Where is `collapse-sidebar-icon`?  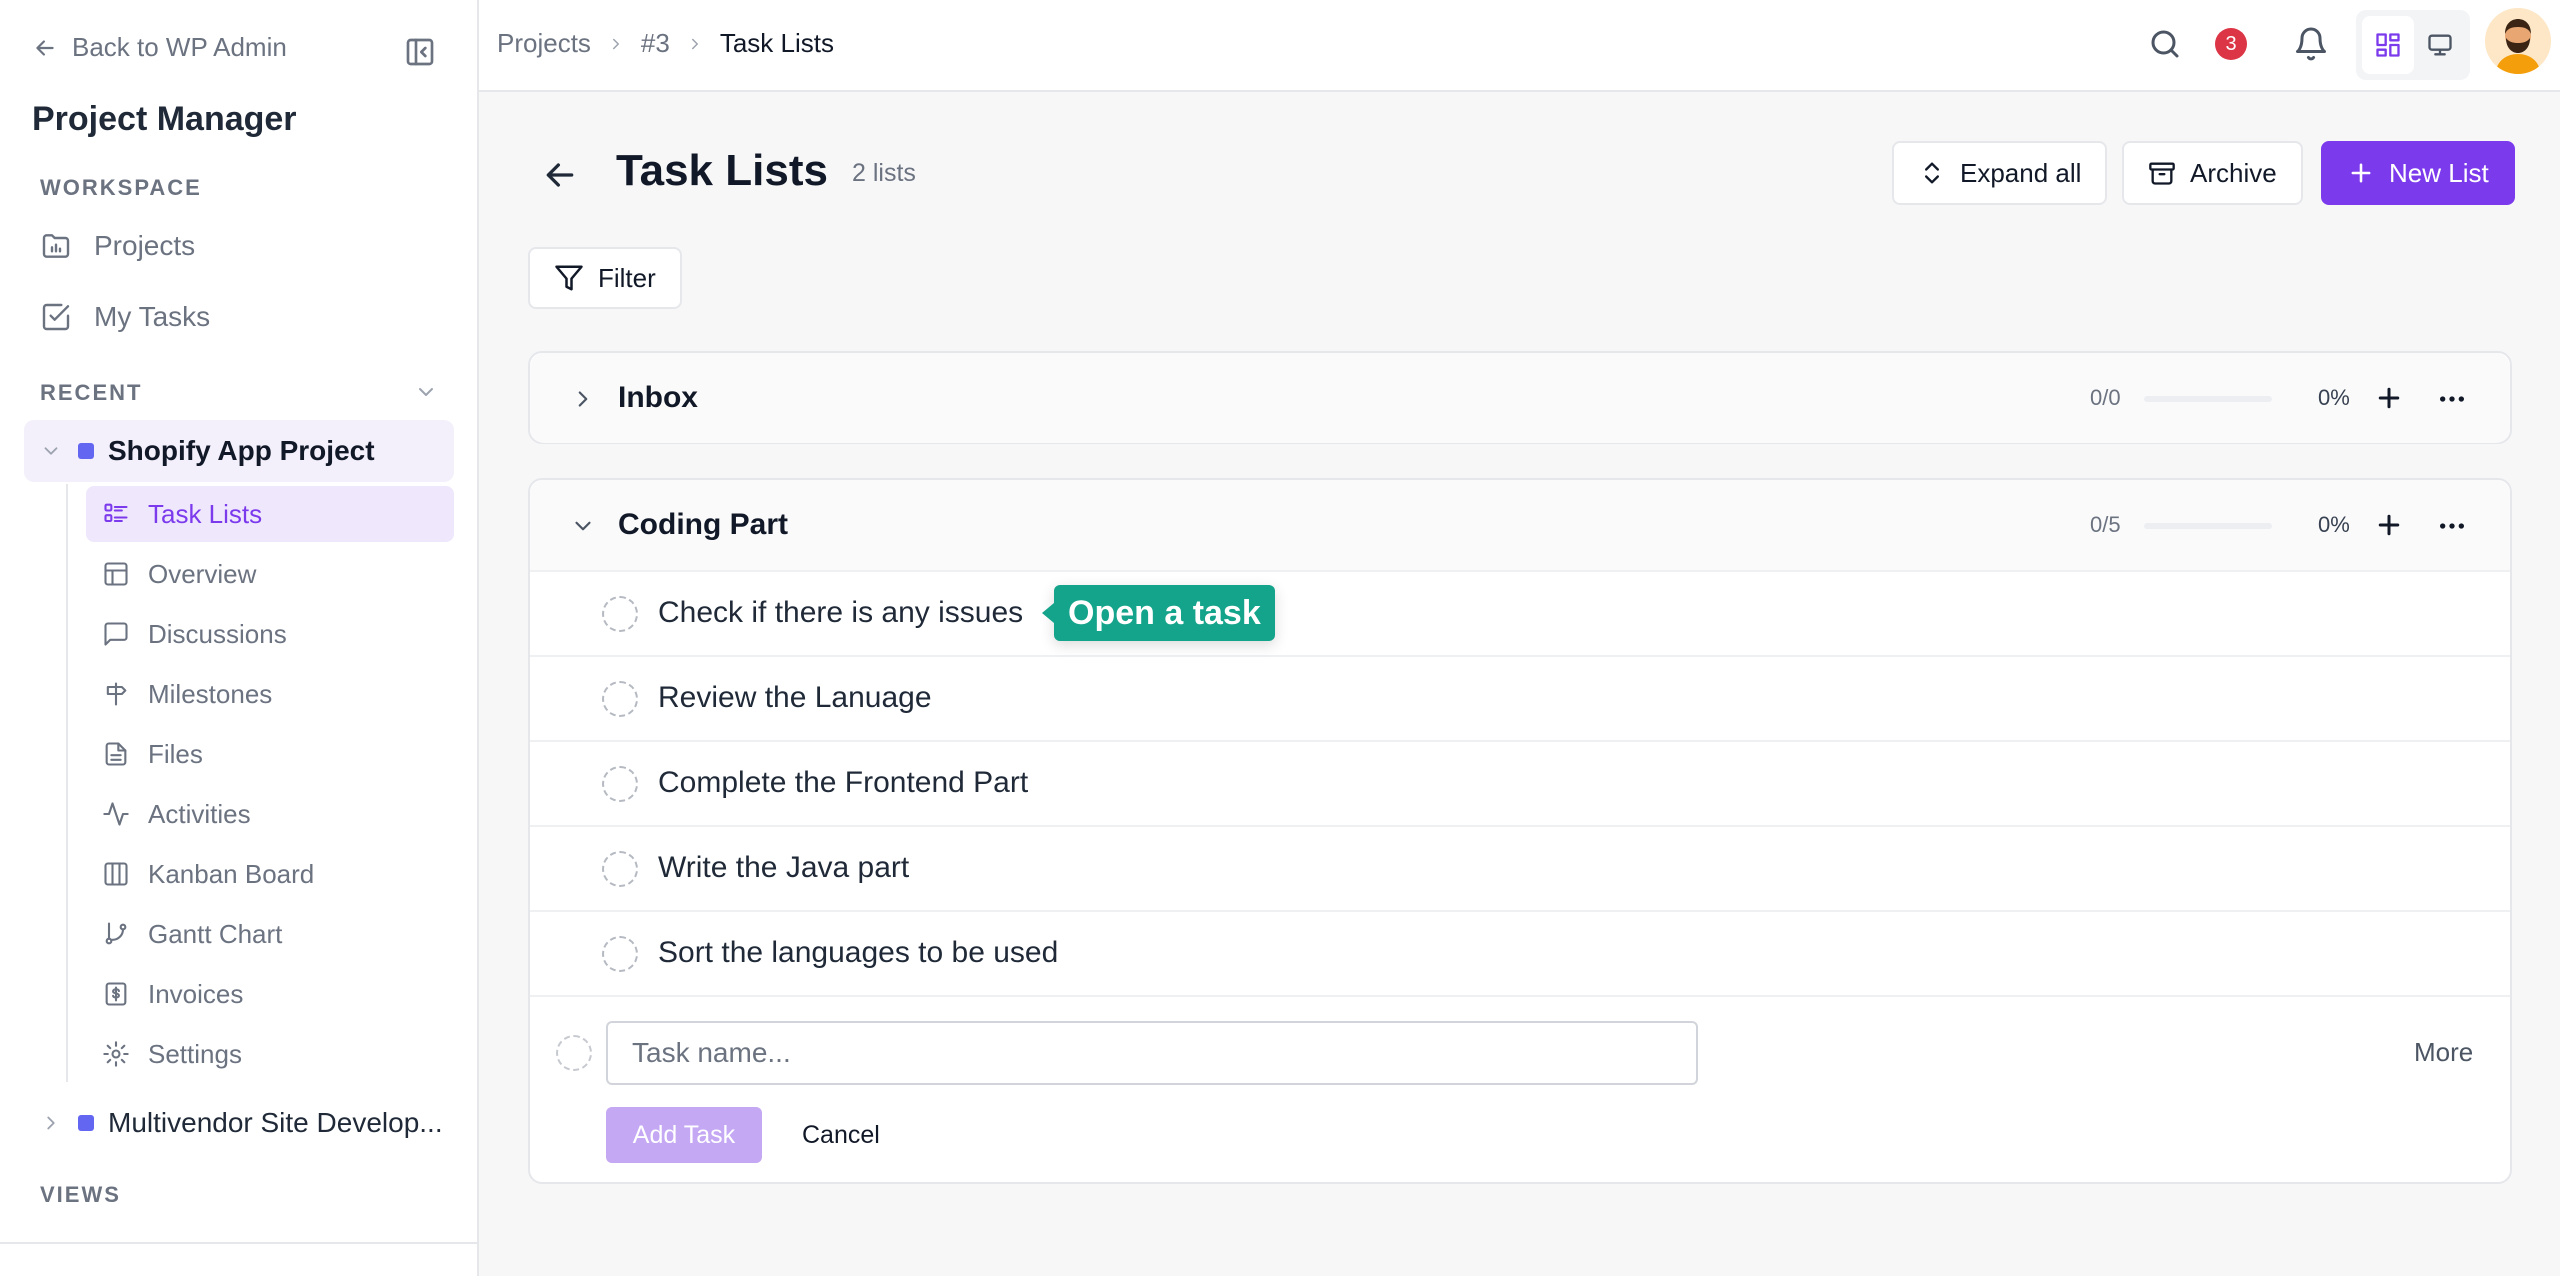 collapse-sidebar-icon is located at coordinates (420, 52).